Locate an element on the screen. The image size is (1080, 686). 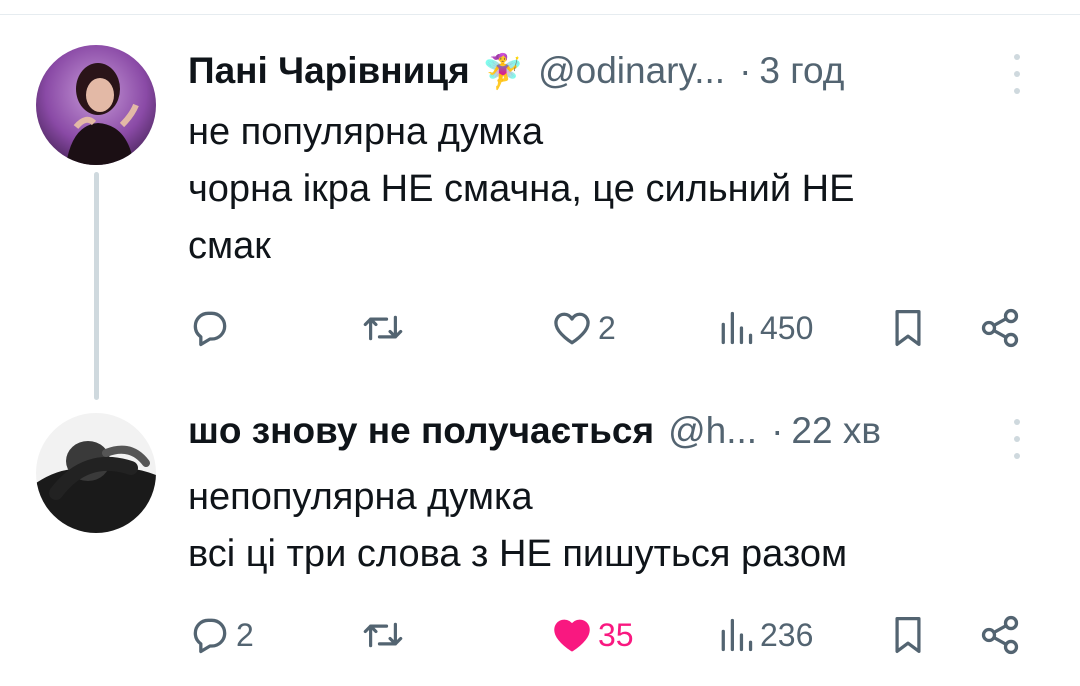
reply-button: 2 is located at coordinates (221, 635).